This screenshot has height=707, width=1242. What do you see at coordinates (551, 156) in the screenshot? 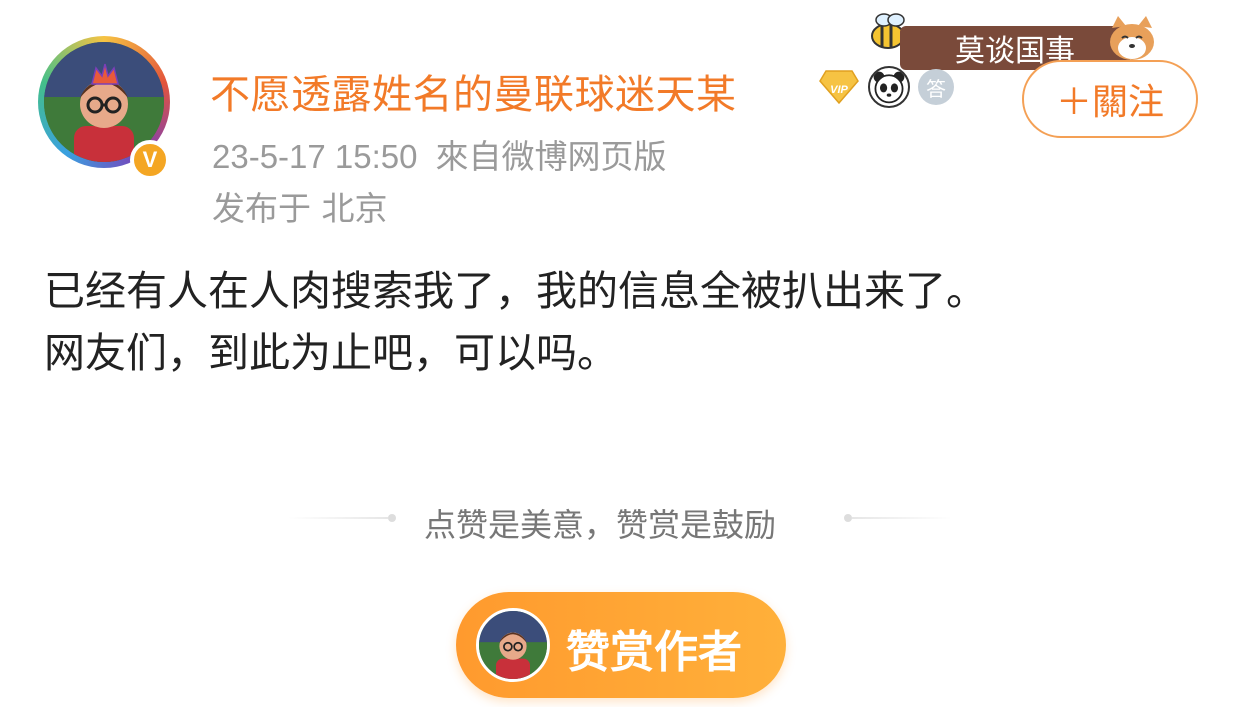
I see `post-source: 來自微博网页版` at bounding box center [551, 156].